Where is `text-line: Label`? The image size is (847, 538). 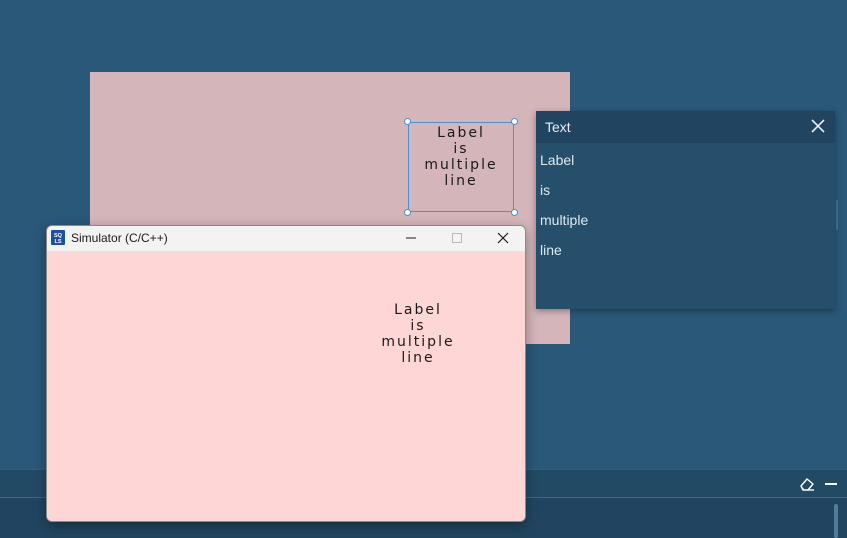
text-line: Label is located at coordinates (557, 160).